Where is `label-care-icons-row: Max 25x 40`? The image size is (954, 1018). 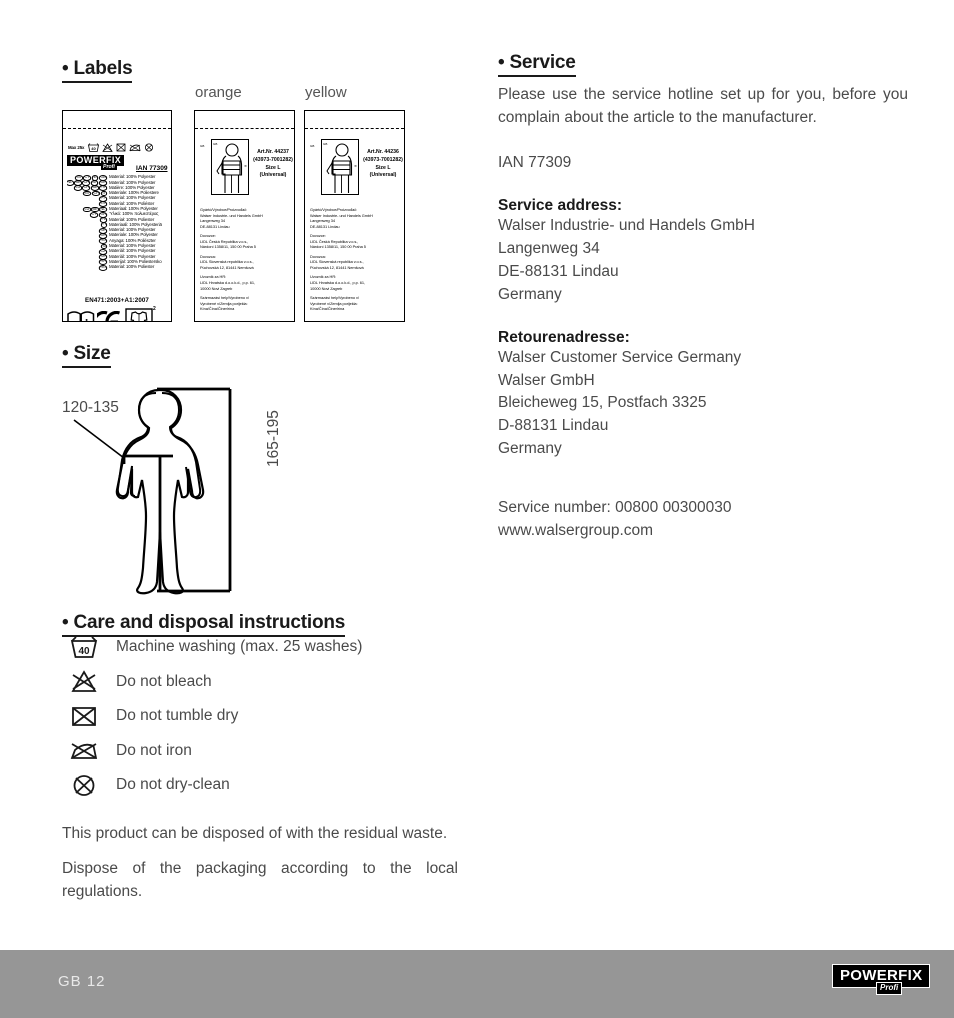
label-care-icons-row: Max 25x 40 is located at coordinates (111, 147).